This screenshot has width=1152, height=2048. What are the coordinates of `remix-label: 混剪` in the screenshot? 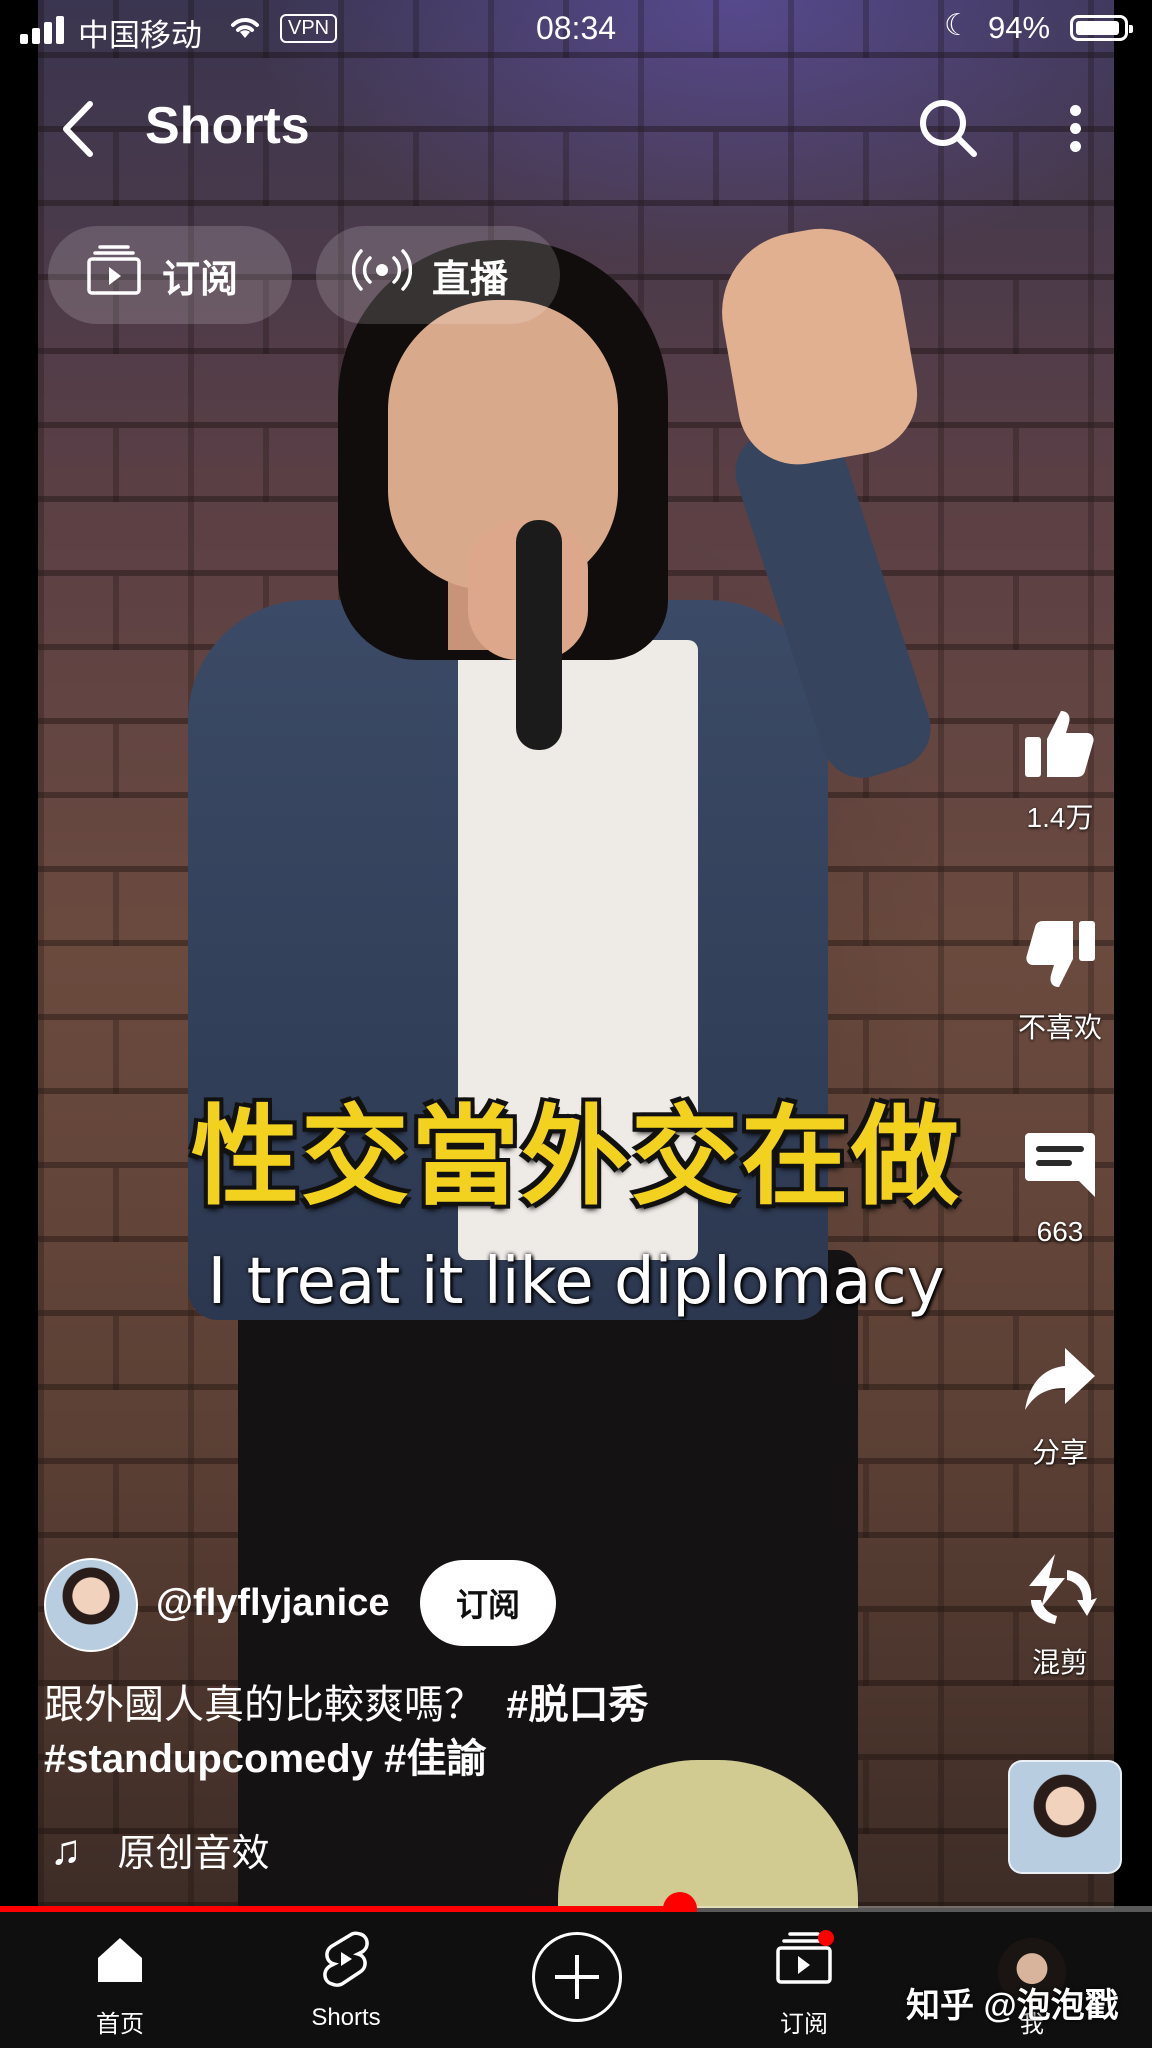 It's located at (1059, 1662).